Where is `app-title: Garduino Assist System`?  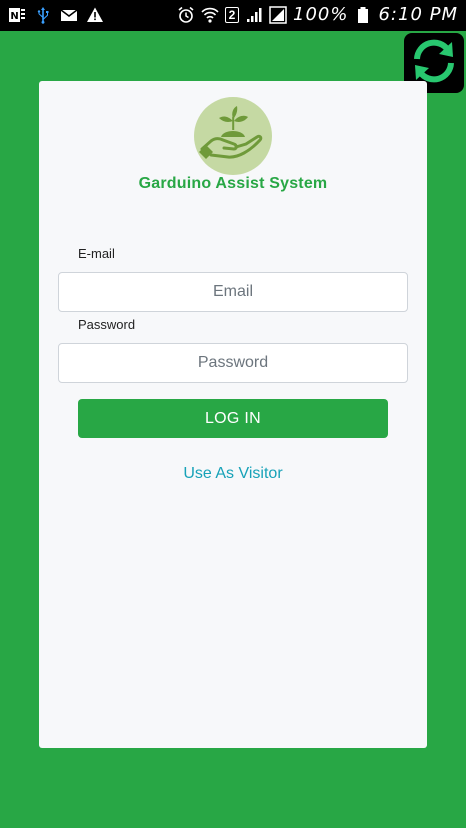
app-title: Garduino Assist System is located at coordinates (233, 183).